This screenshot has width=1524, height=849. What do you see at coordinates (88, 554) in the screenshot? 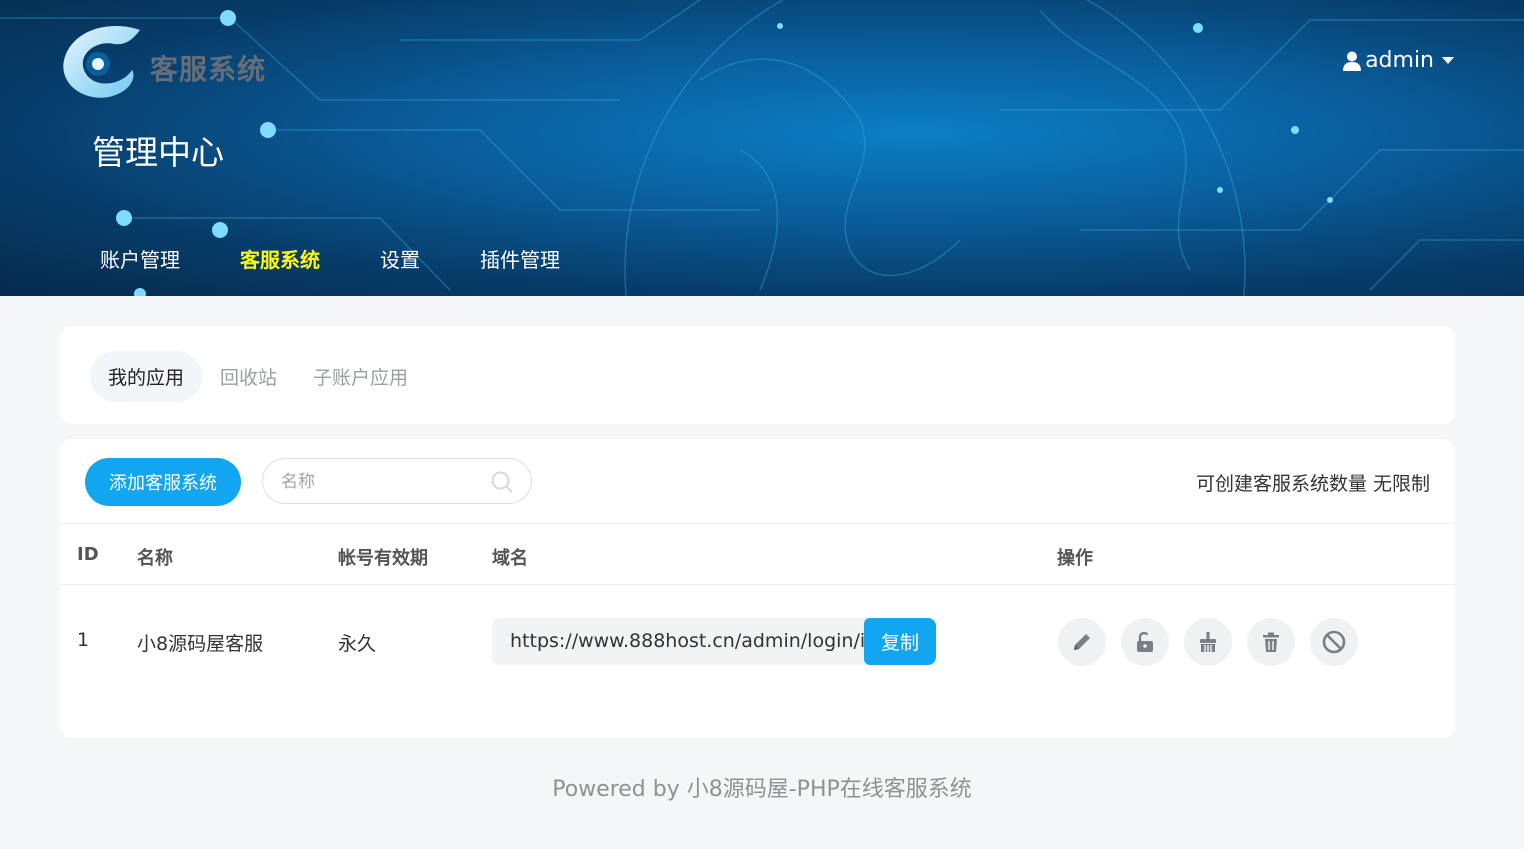
I see `column-header-id: ID` at bounding box center [88, 554].